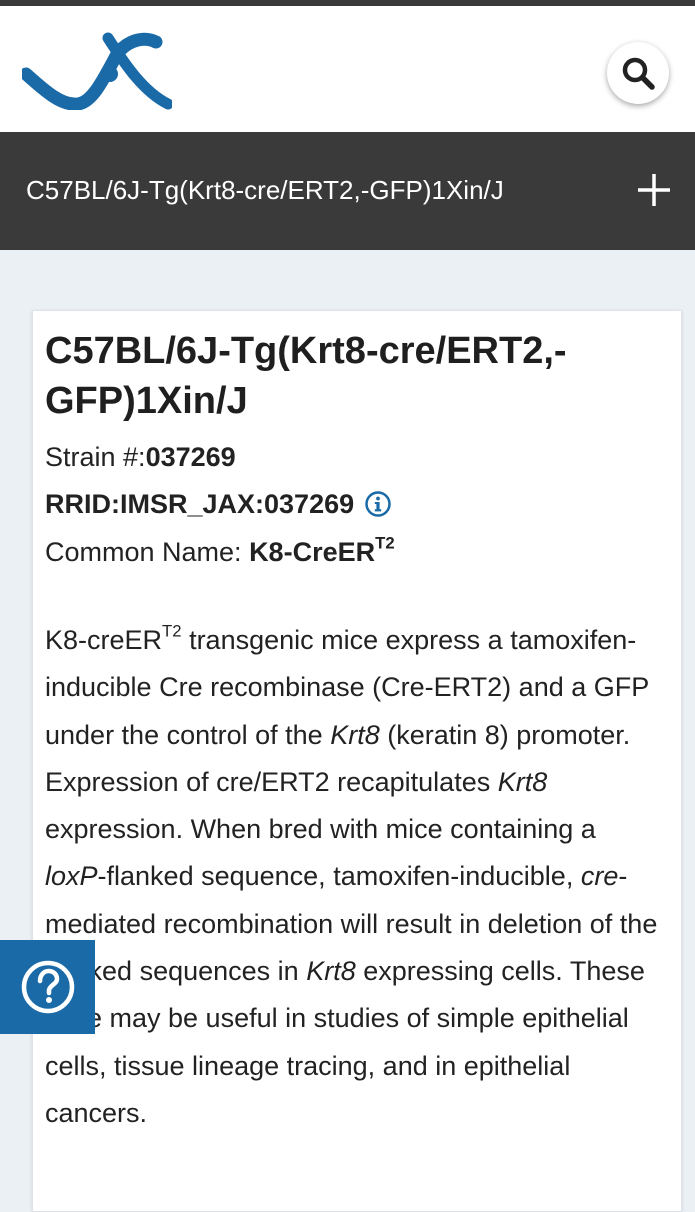 The width and height of the screenshot is (695, 1212). Describe the element at coordinates (347, 69) in the screenshot. I see `site-header` at that location.